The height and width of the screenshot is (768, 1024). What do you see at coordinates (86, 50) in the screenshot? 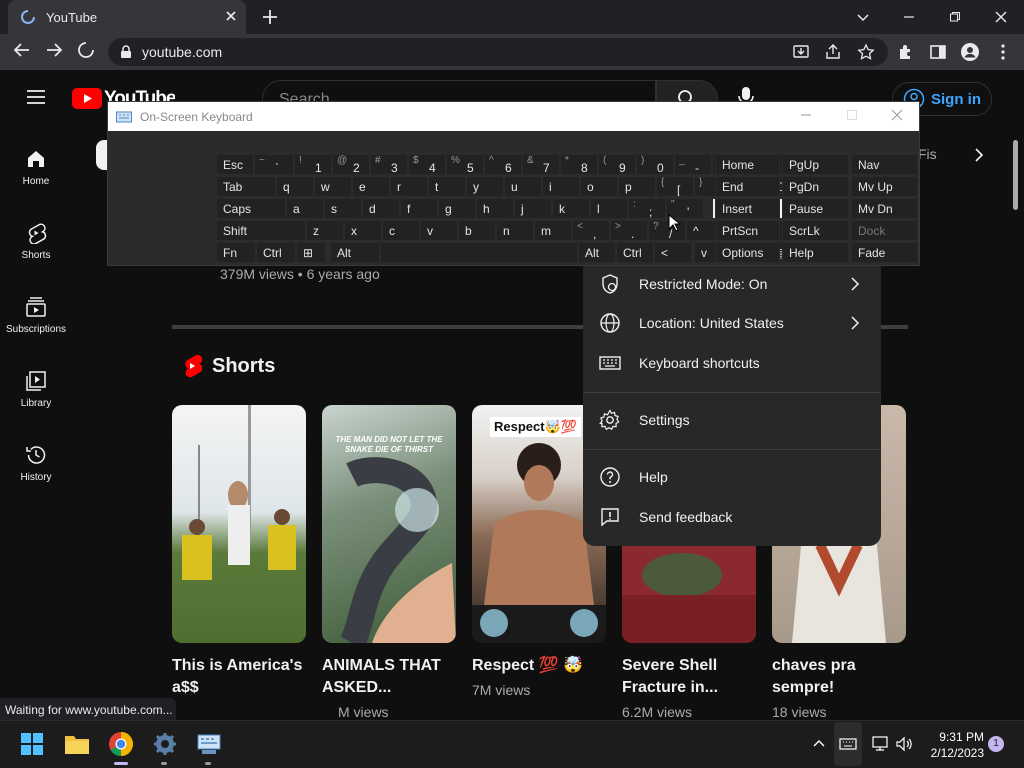
I see `stop-loading-icon` at bounding box center [86, 50].